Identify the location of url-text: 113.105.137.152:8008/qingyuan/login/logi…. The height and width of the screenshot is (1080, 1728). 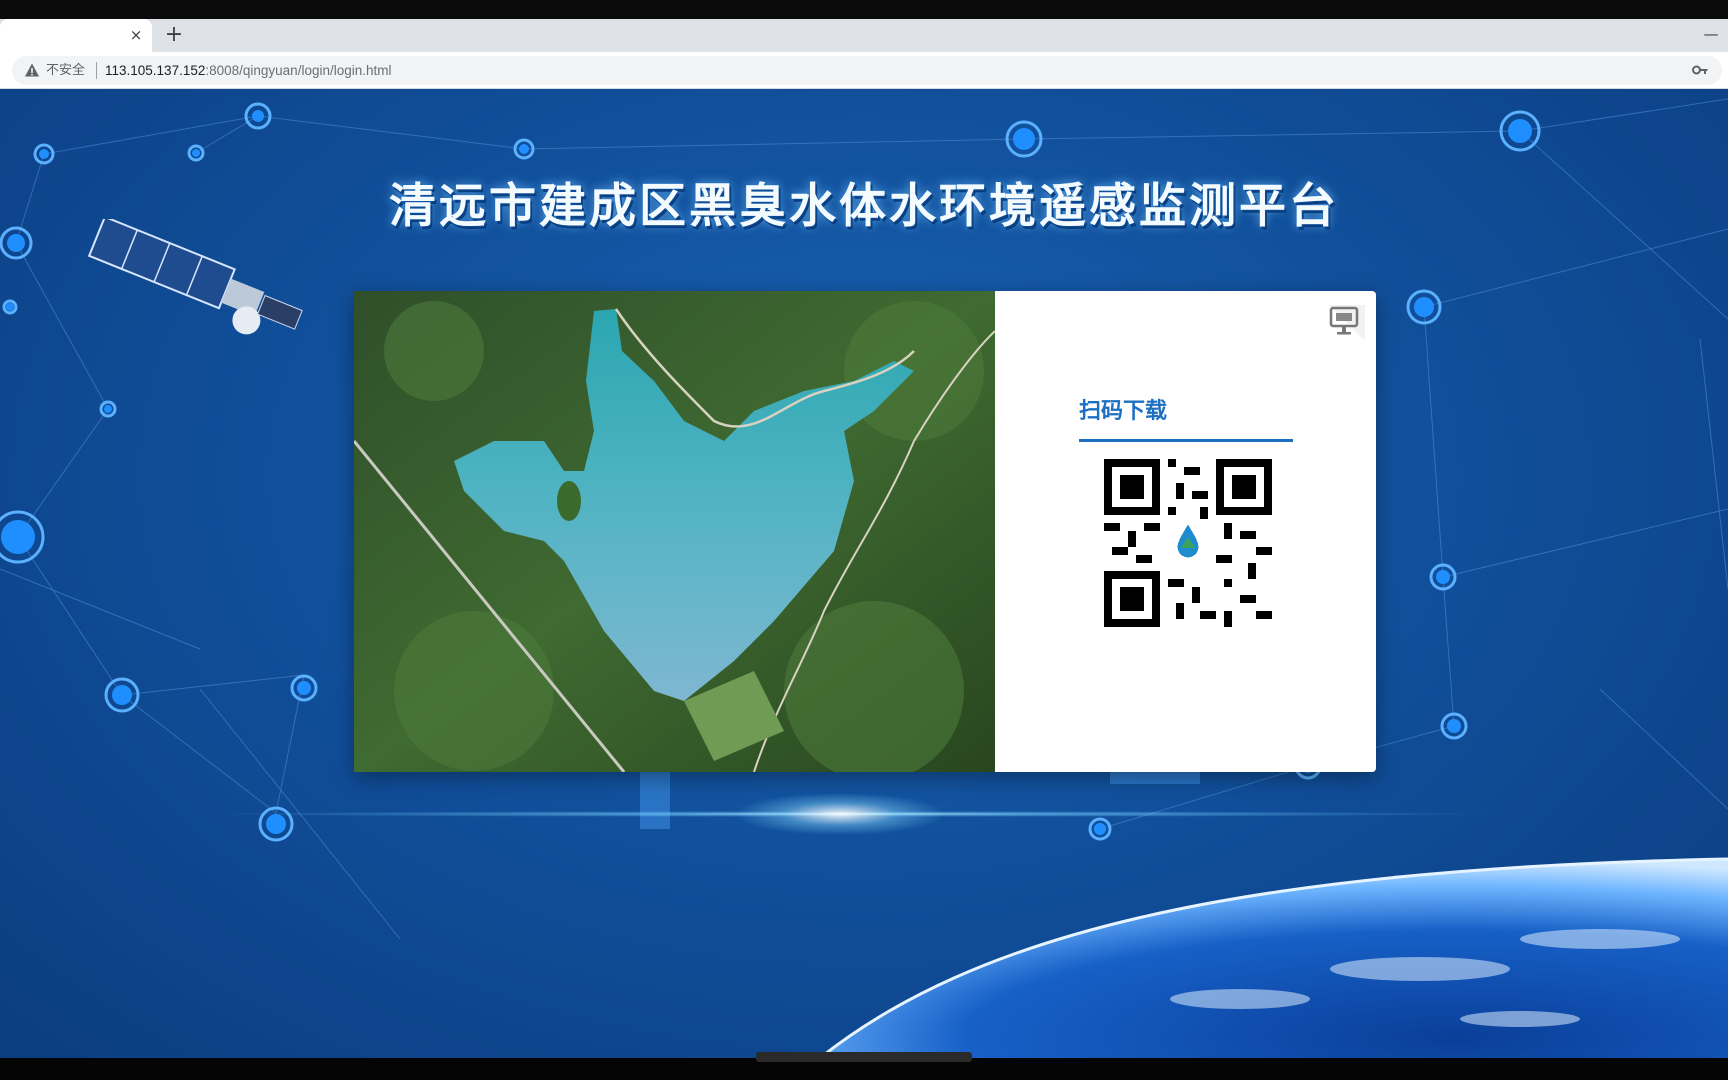
(248, 70).